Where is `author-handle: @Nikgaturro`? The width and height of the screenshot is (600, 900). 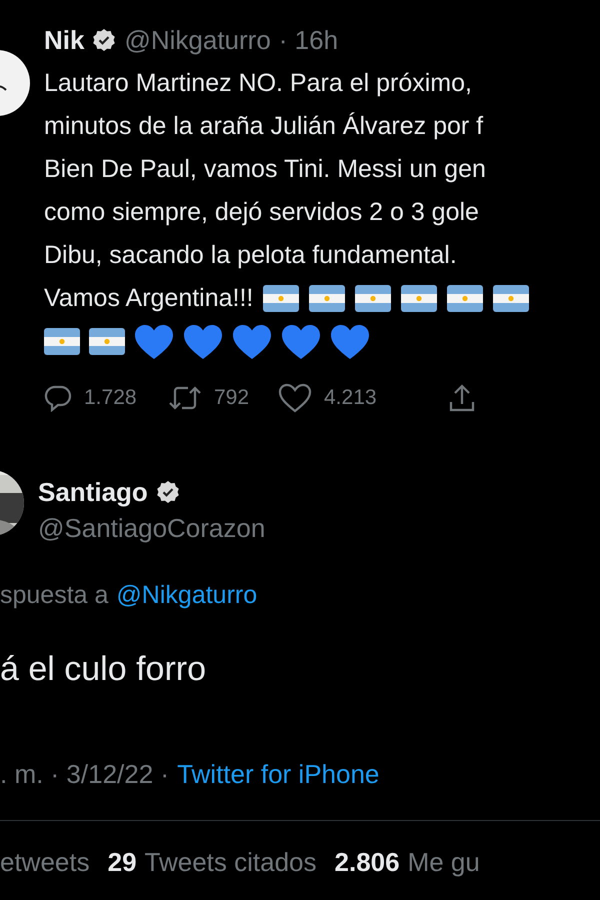 author-handle: @Nikgaturro is located at coordinates (197, 40).